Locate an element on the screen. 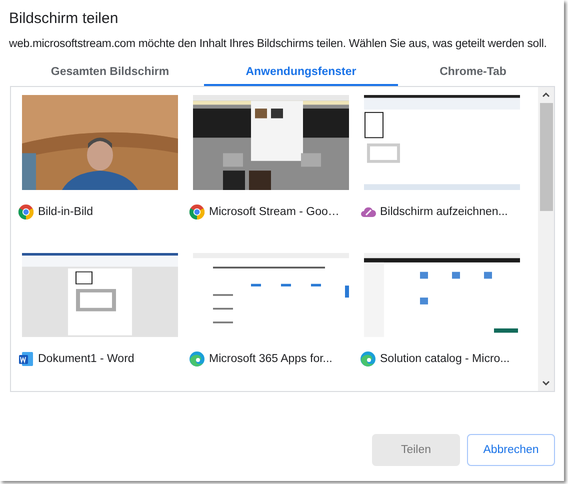 Image resolution: width=568 pixels, height=484 pixels. tab: Chrome-Tab is located at coordinates (473, 73).